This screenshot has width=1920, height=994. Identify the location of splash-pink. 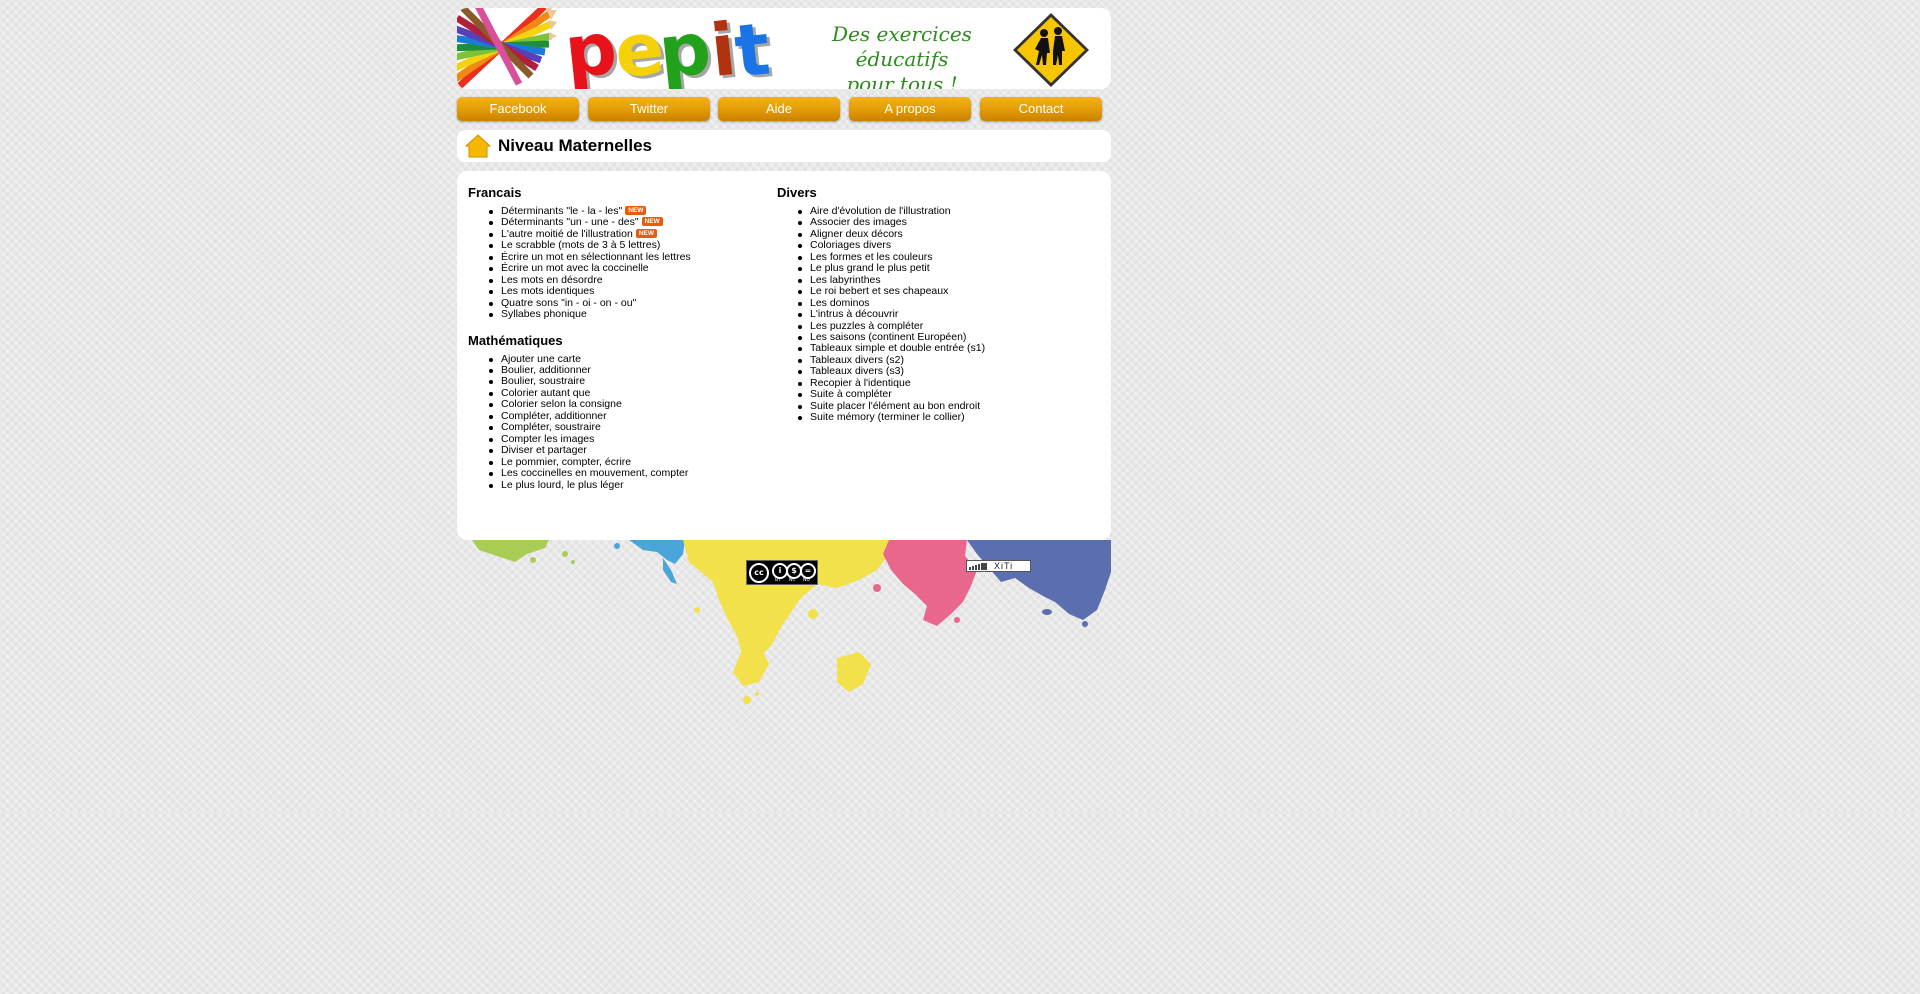
(925, 583).